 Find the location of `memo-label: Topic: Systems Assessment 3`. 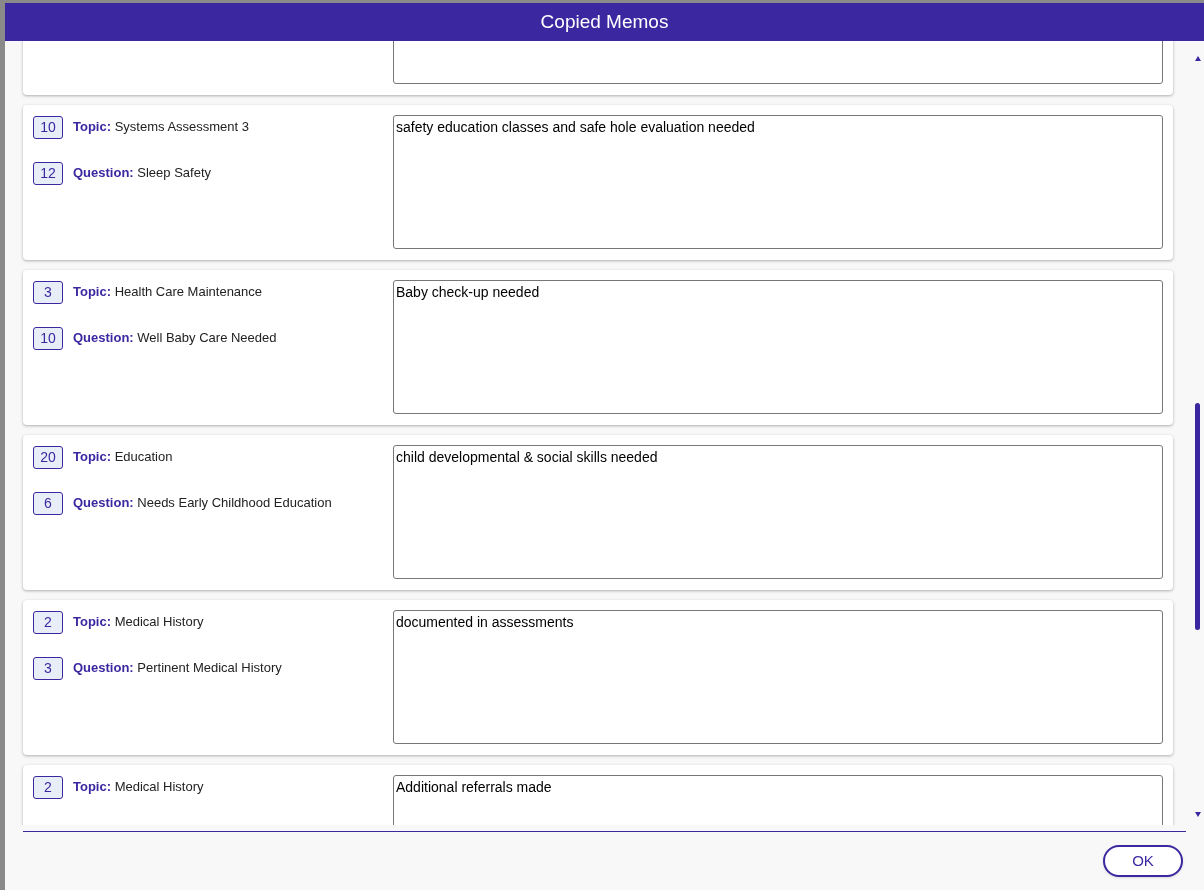

memo-label: Topic: Systems Assessment 3 is located at coordinates (161, 127).